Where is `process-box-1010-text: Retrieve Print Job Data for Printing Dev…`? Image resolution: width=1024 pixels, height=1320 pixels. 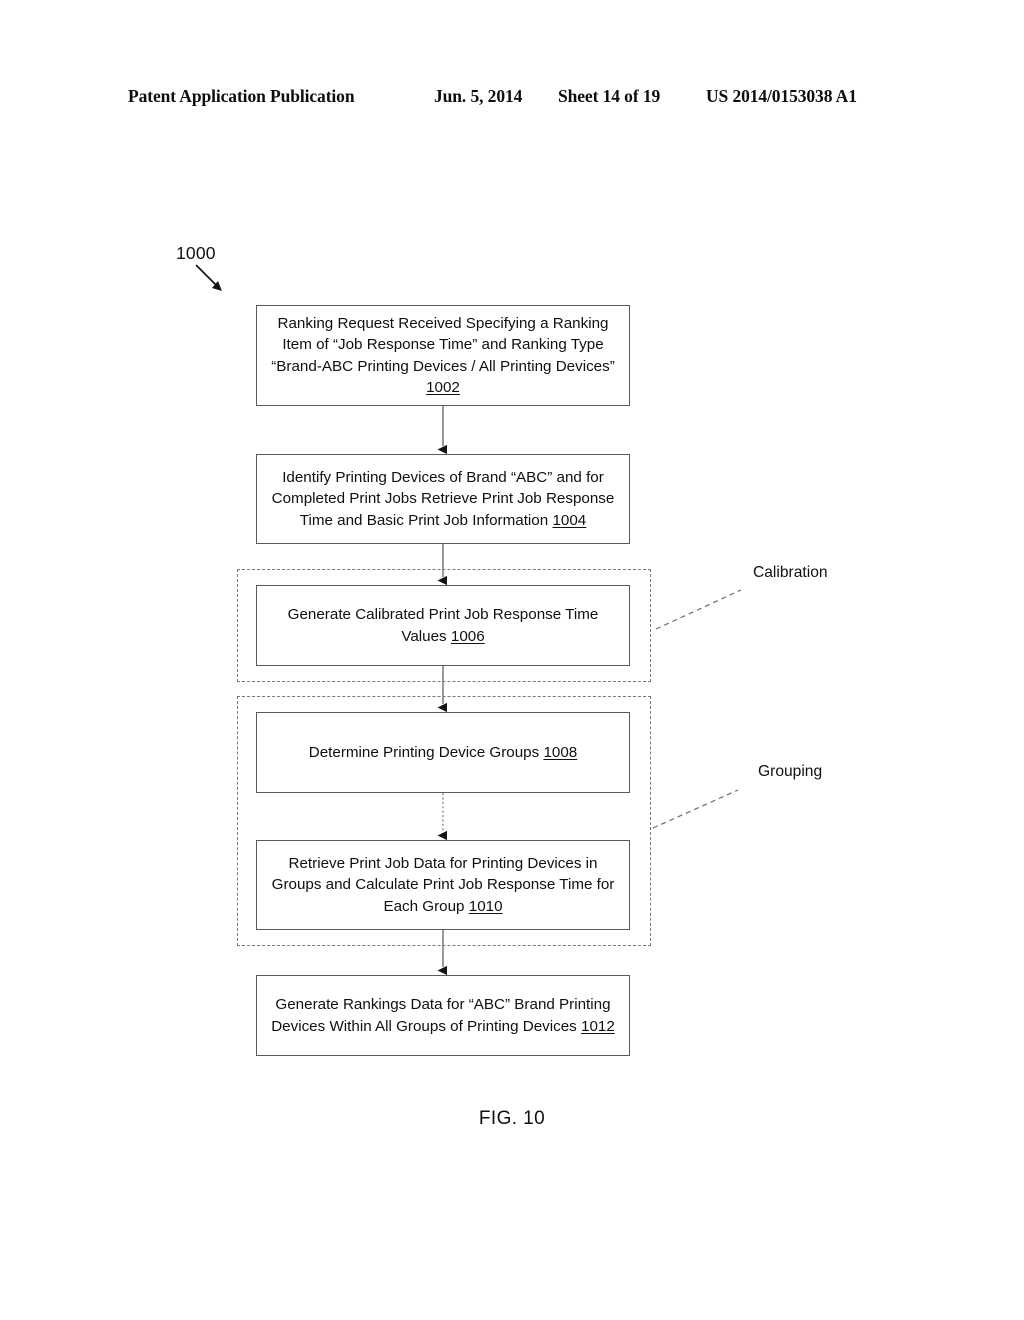 process-box-1010-text: Retrieve Print Job Data for Printing Dev… is located at coordinates (443, 884).